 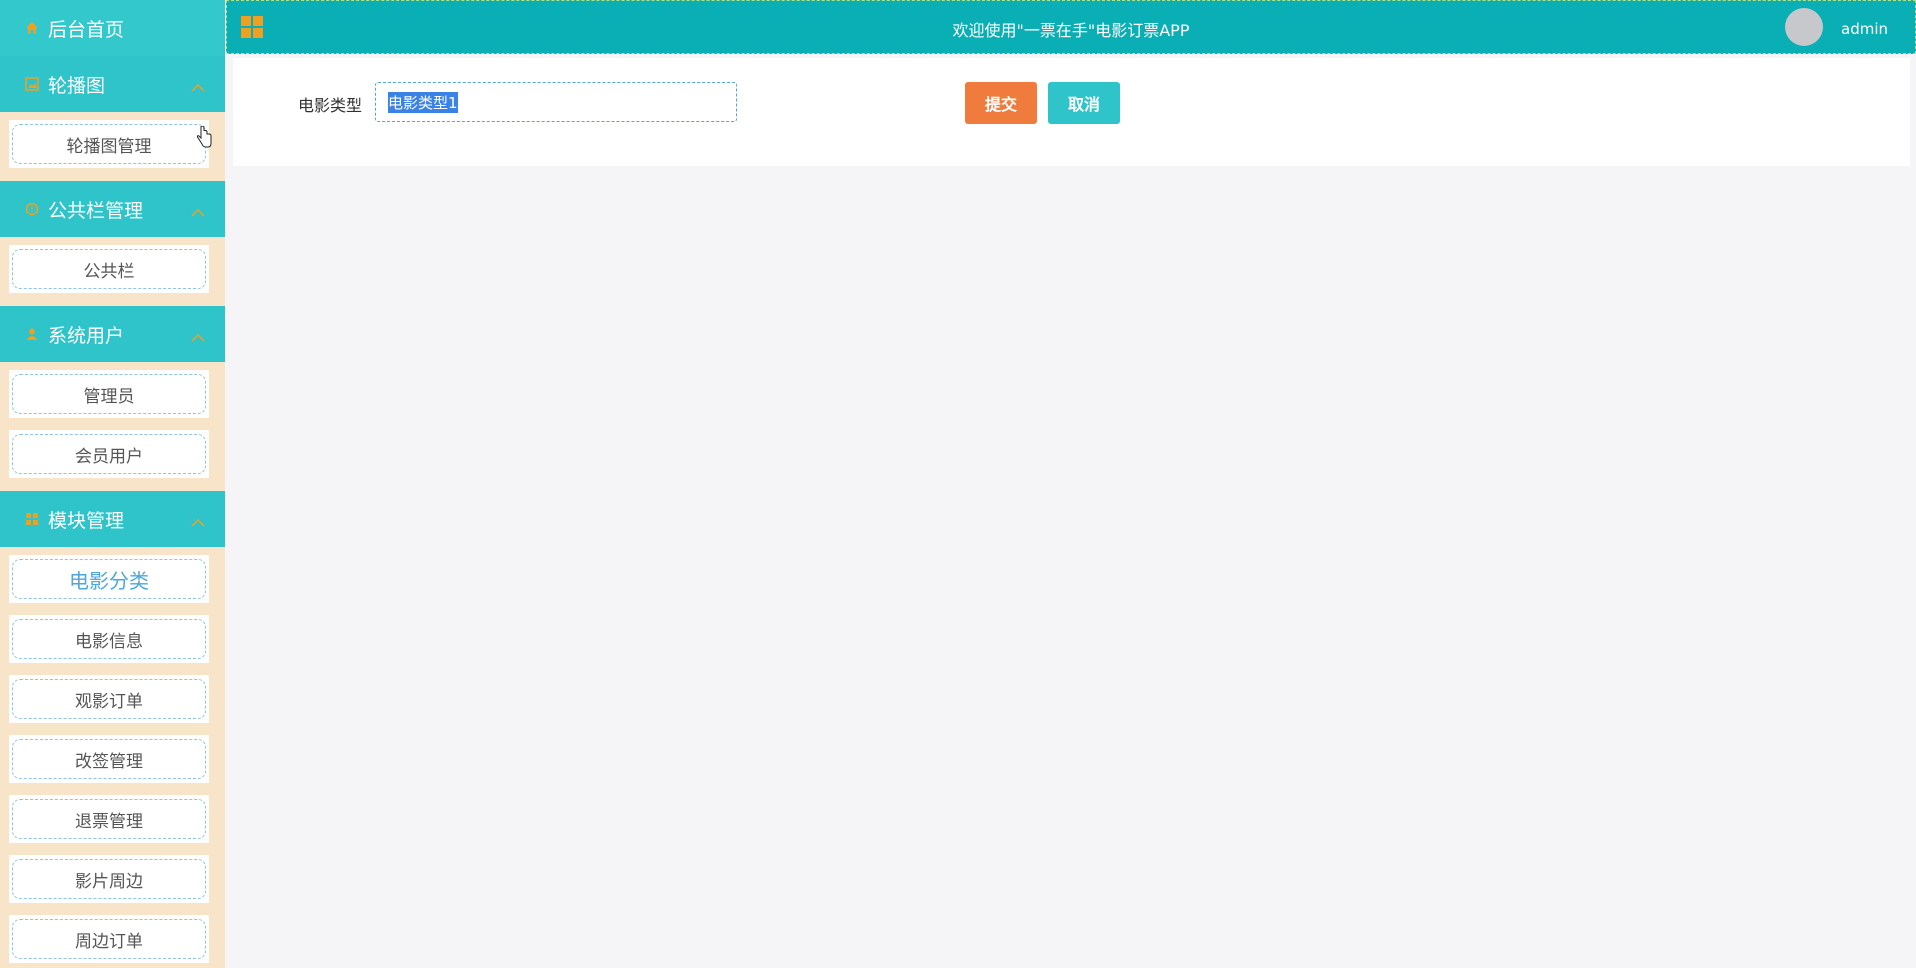 What do you see at coordinates (556, 102) in the screenshot?
I see `movie-type-input: 电影类型1` at bounding box center [556, 102].